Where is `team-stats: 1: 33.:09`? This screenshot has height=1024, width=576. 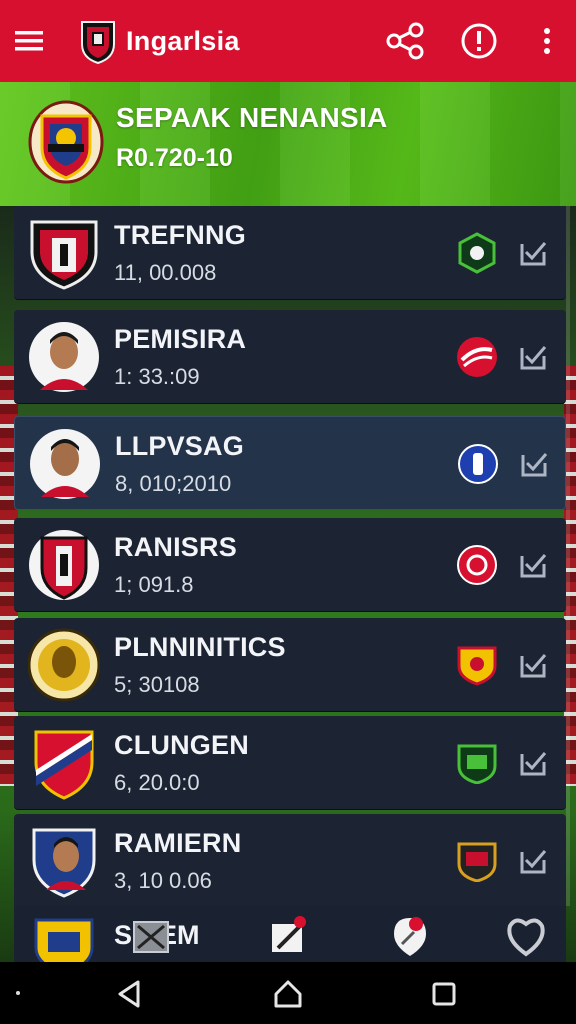
team-stats: 1: 33.:09 is located at coordinates (157, 376).